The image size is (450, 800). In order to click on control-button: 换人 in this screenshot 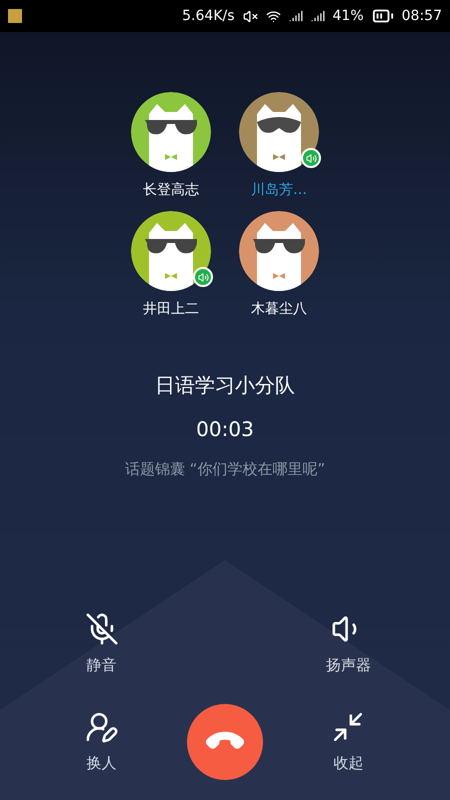, I will do `click(102, 742)`.